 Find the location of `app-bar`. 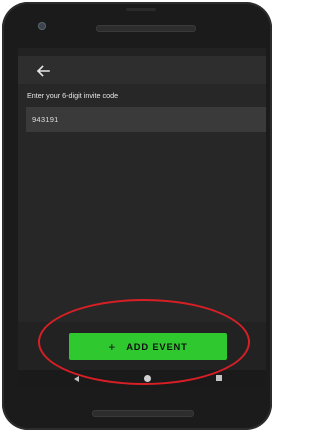

app-bar is located at coordinates (142, 70).